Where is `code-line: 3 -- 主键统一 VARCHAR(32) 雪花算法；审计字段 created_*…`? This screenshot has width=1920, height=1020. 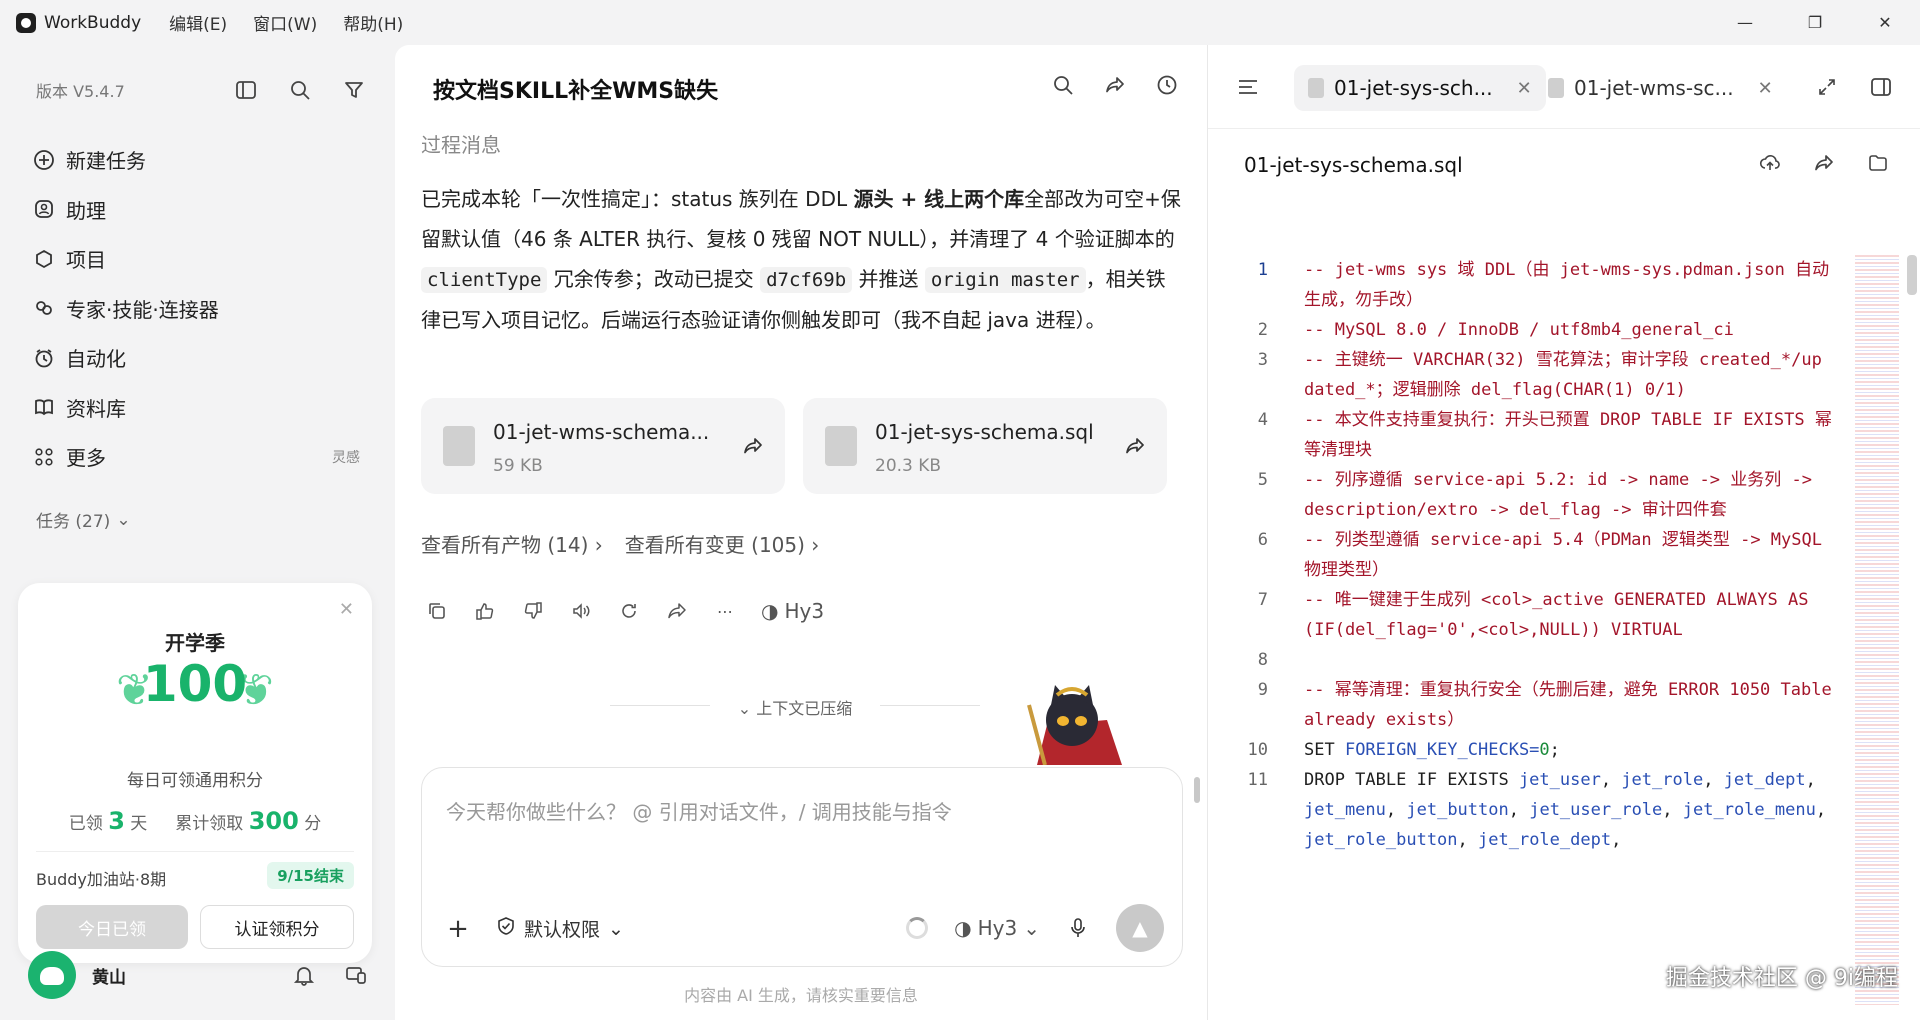 code-line: 3 -- 主键统一 VARCHAR(32) 雪花算法；审计字段 created_*… is located at coordinates (1539, 375).